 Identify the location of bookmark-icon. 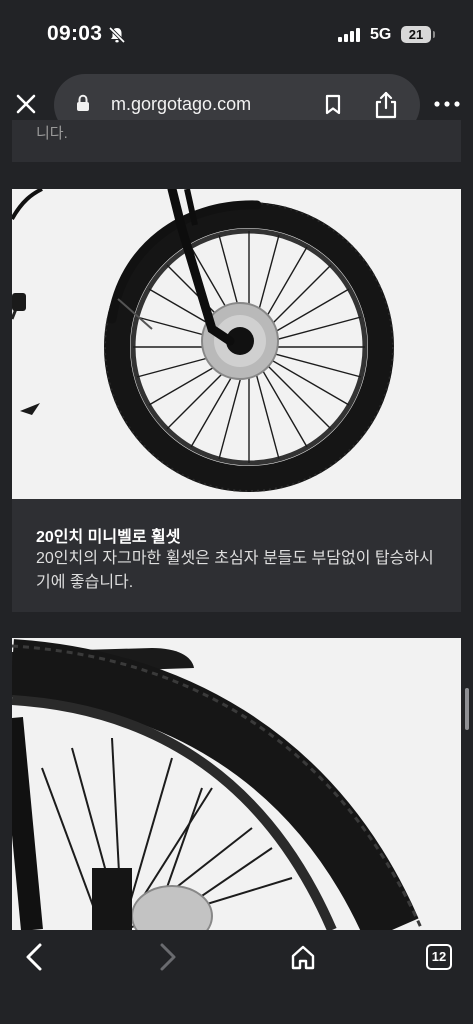
(333, 105).